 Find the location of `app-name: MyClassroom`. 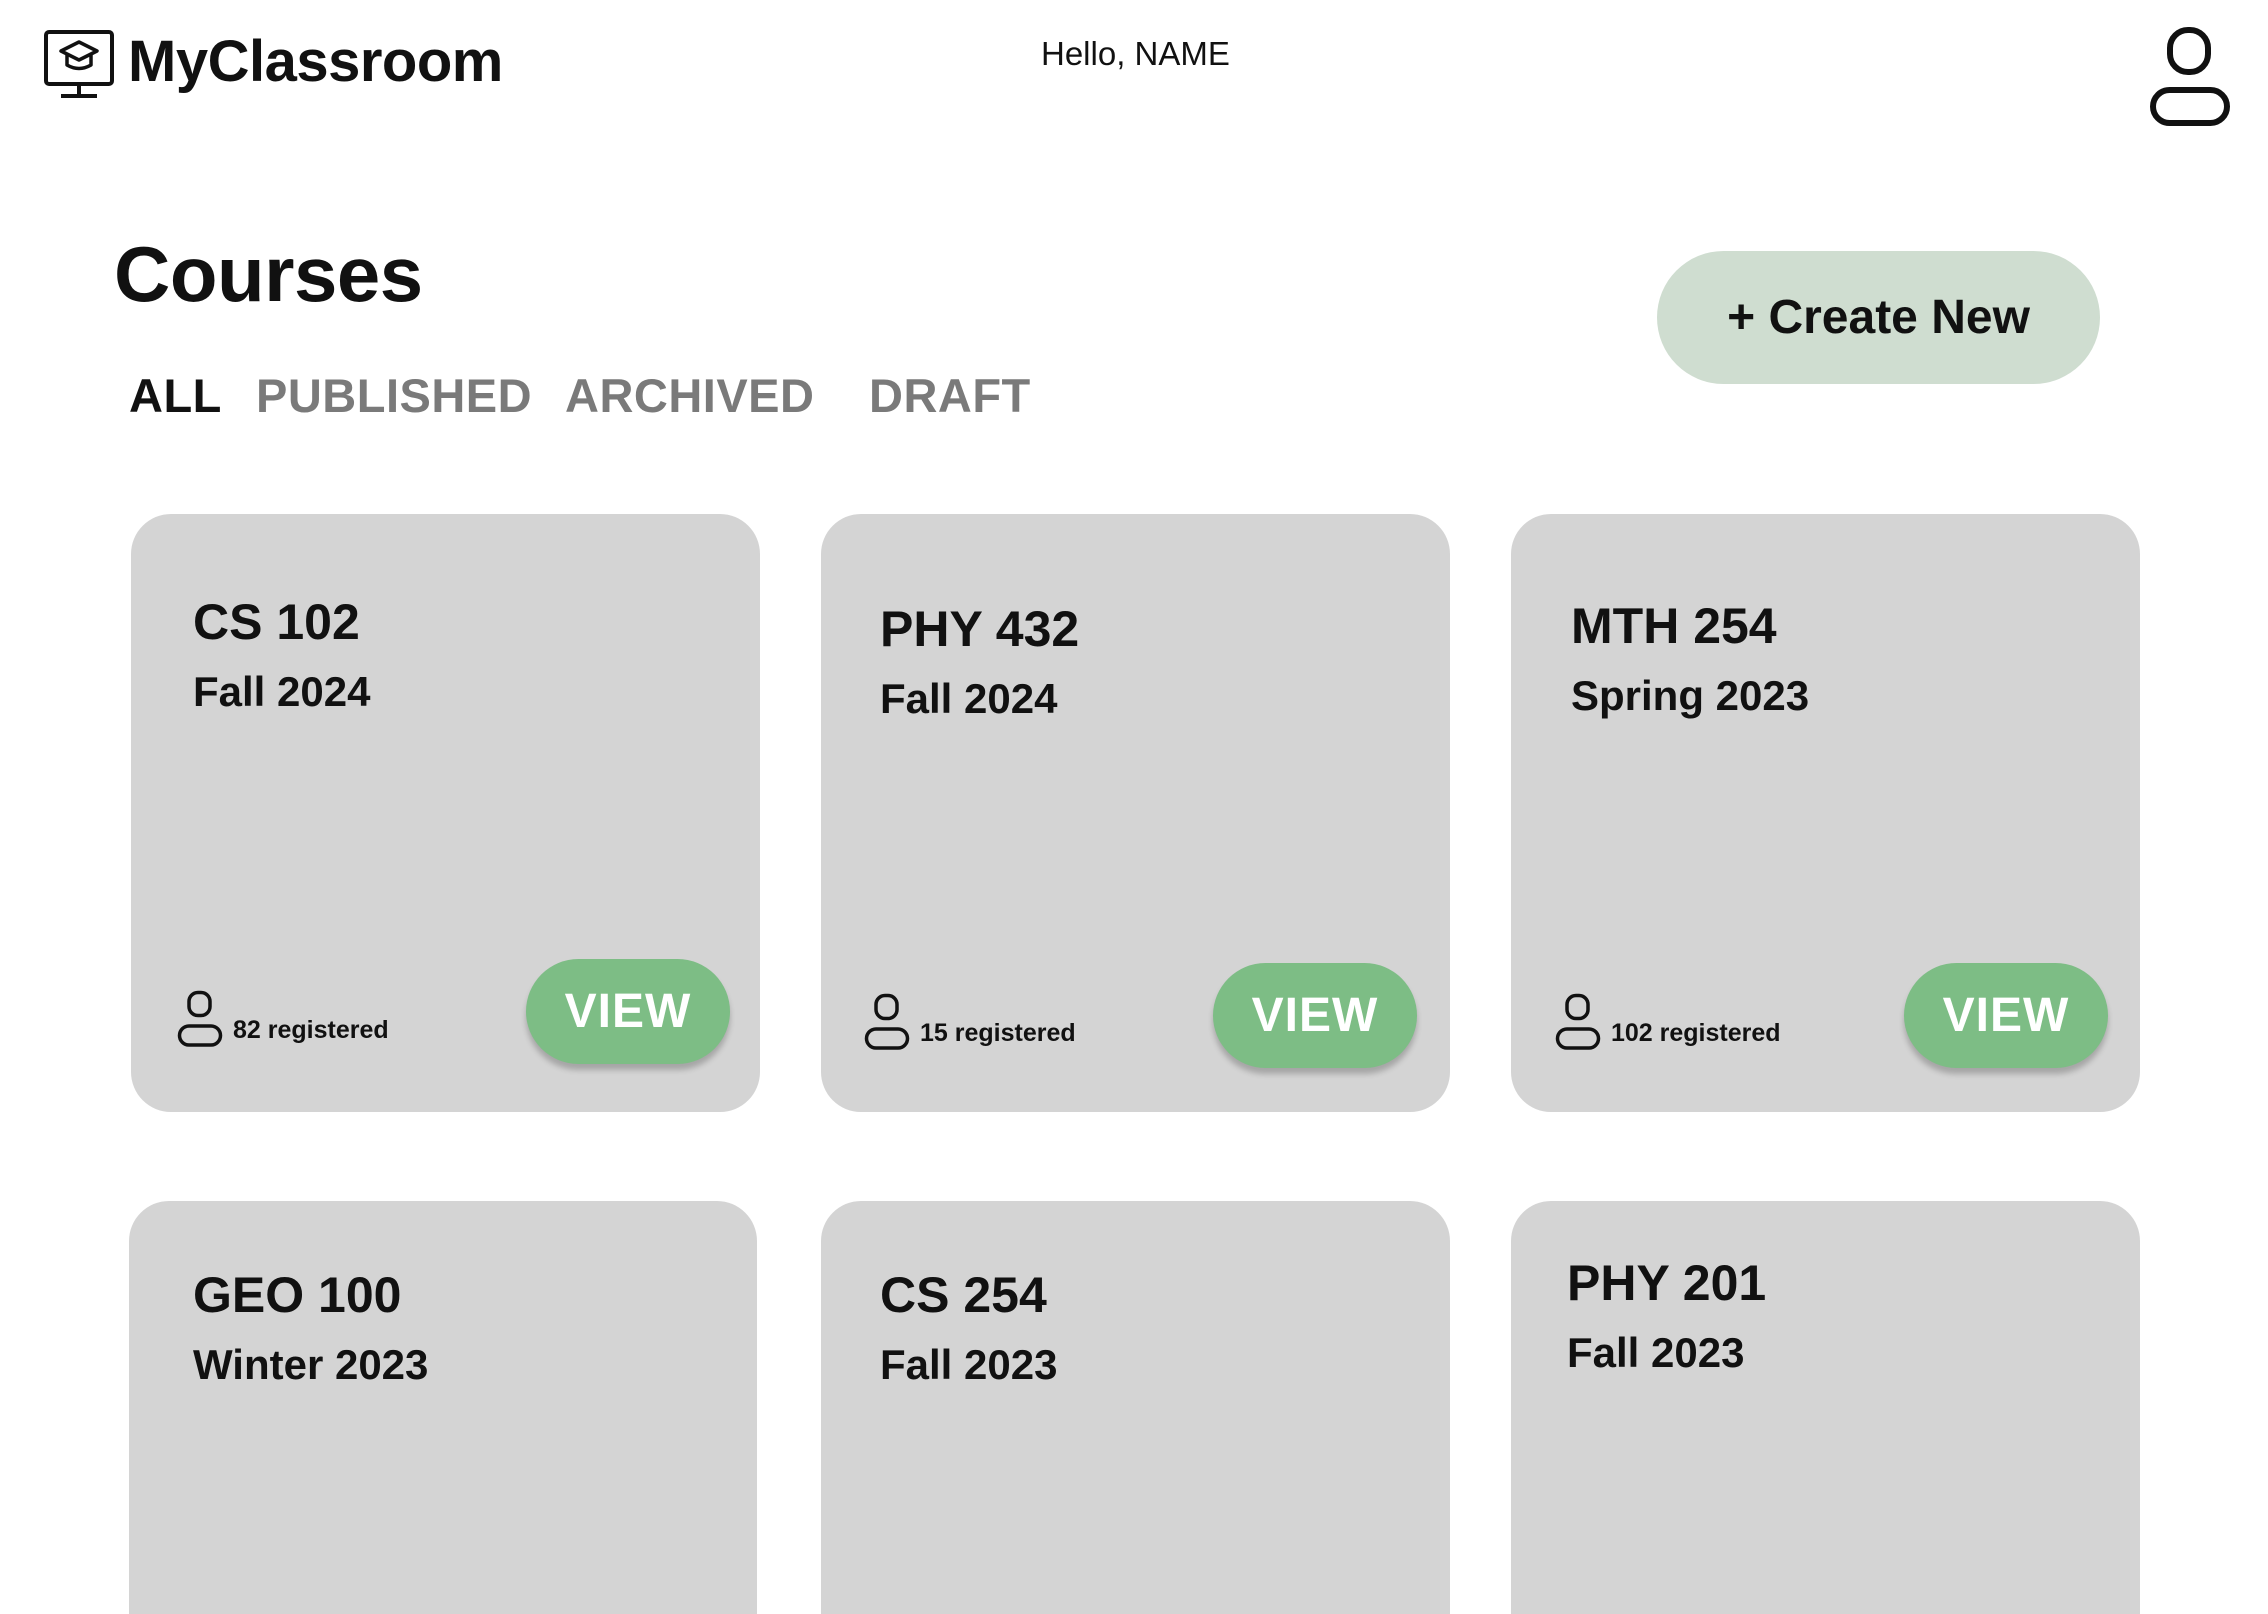

app-name: MyClassroom is located at coordinates (315, 61).